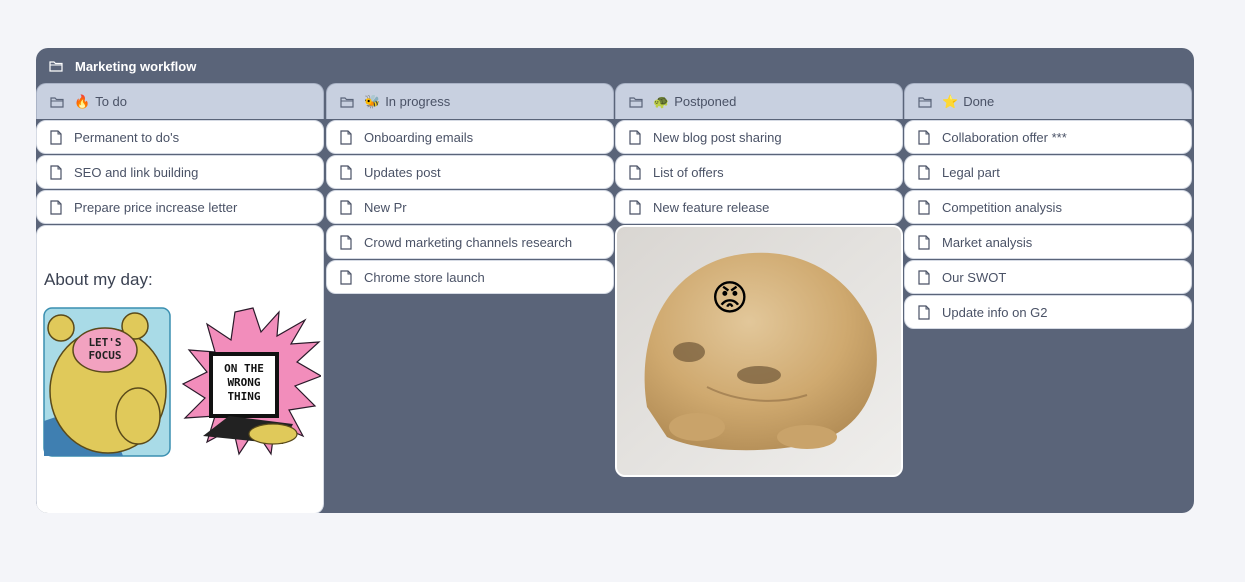  Describe the element at coordinates (730, 297) in the screenshot. I see `angry-face-icon: 😡` at that location.